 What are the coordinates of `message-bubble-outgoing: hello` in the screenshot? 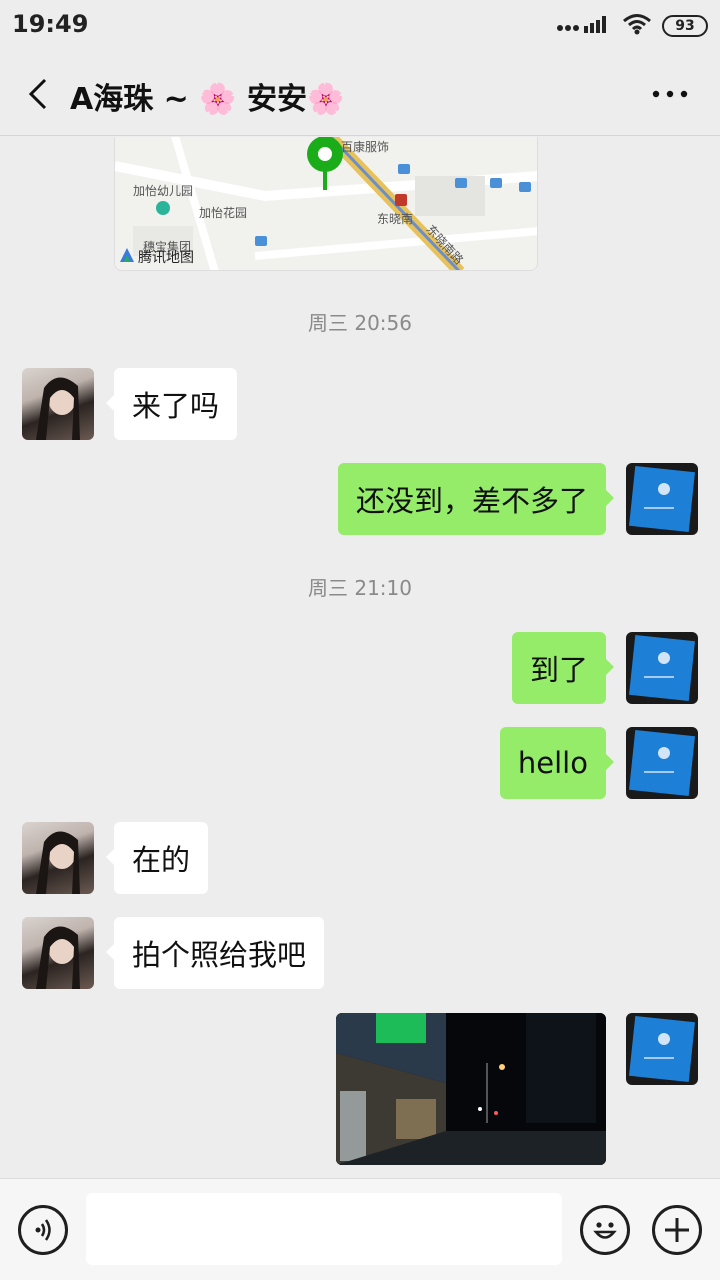 It's located at (557, 763).